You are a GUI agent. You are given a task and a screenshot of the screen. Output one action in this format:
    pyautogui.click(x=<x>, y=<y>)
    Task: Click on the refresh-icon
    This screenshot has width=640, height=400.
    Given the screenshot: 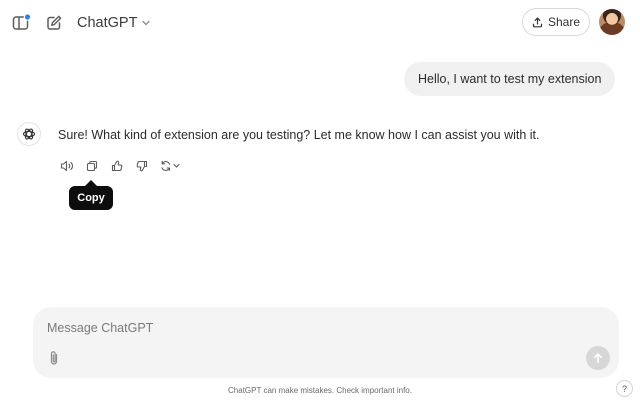 What is the action you would take?
    pyautogui.click(x=171, y=166)
    